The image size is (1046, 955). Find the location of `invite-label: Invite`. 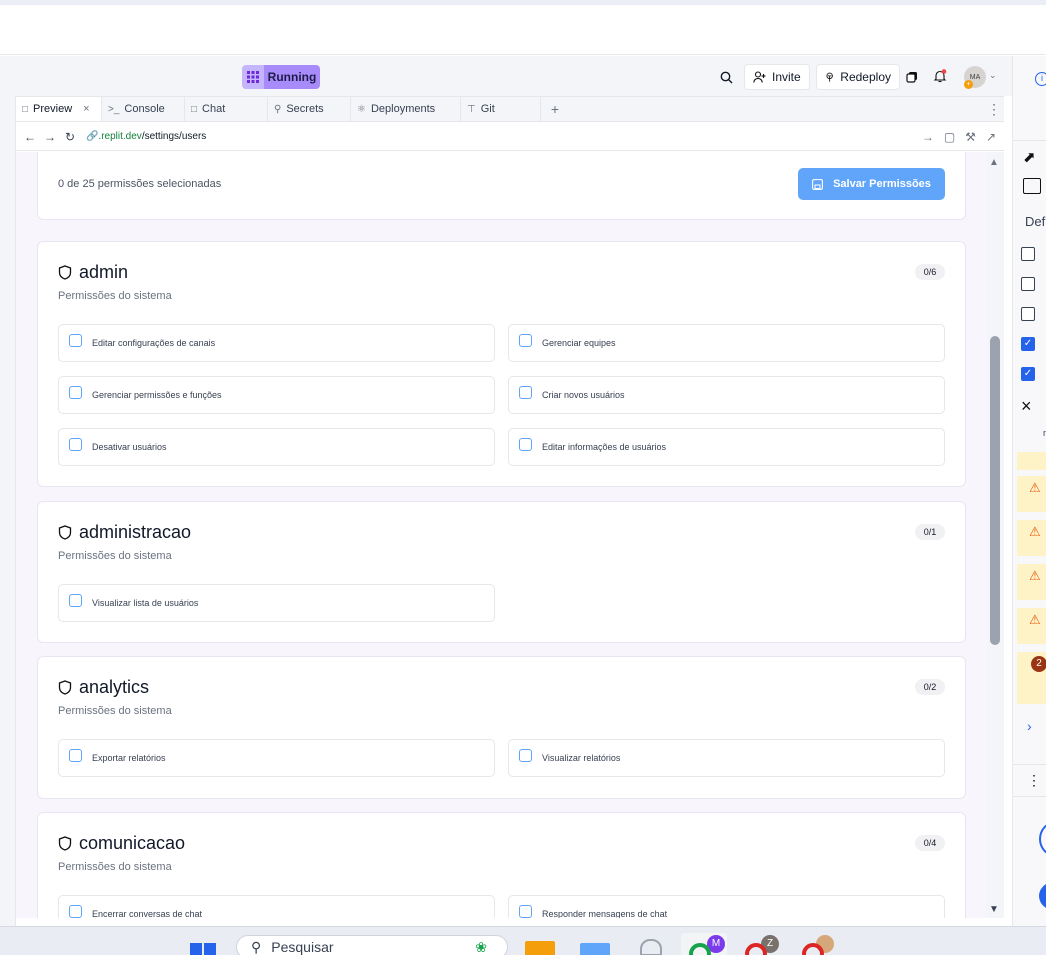

invite-label: Invite is located at coordinates (786, 77).